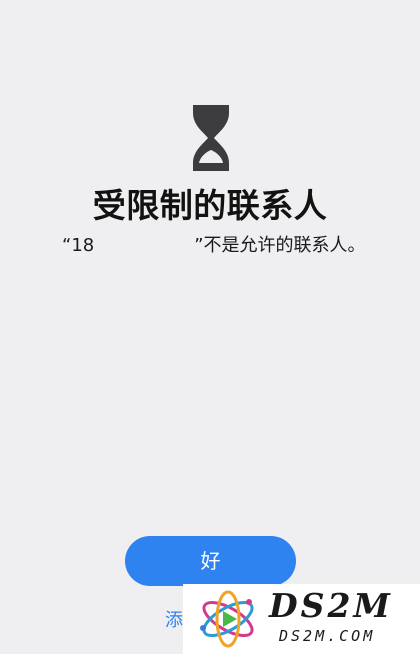 The image size is (420, 654). I want to click on page-title: 受限制的联系人, so click(210, 205).